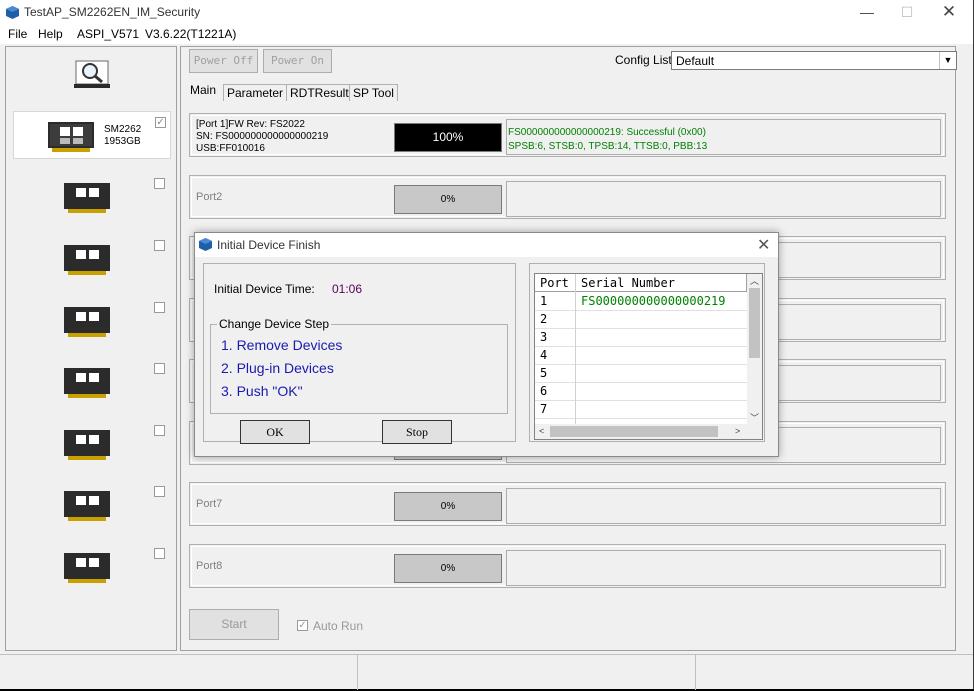 This screenshot has width=974, height=691. I want to click on port-2-label: Port2, so click(209, 197).